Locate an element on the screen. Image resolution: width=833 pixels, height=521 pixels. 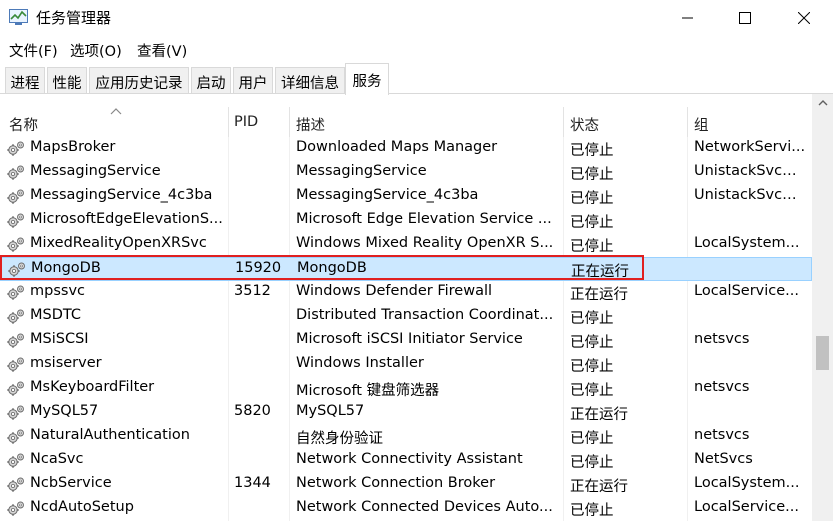
sort-ascending-icon is located at coordinates (116, 111).